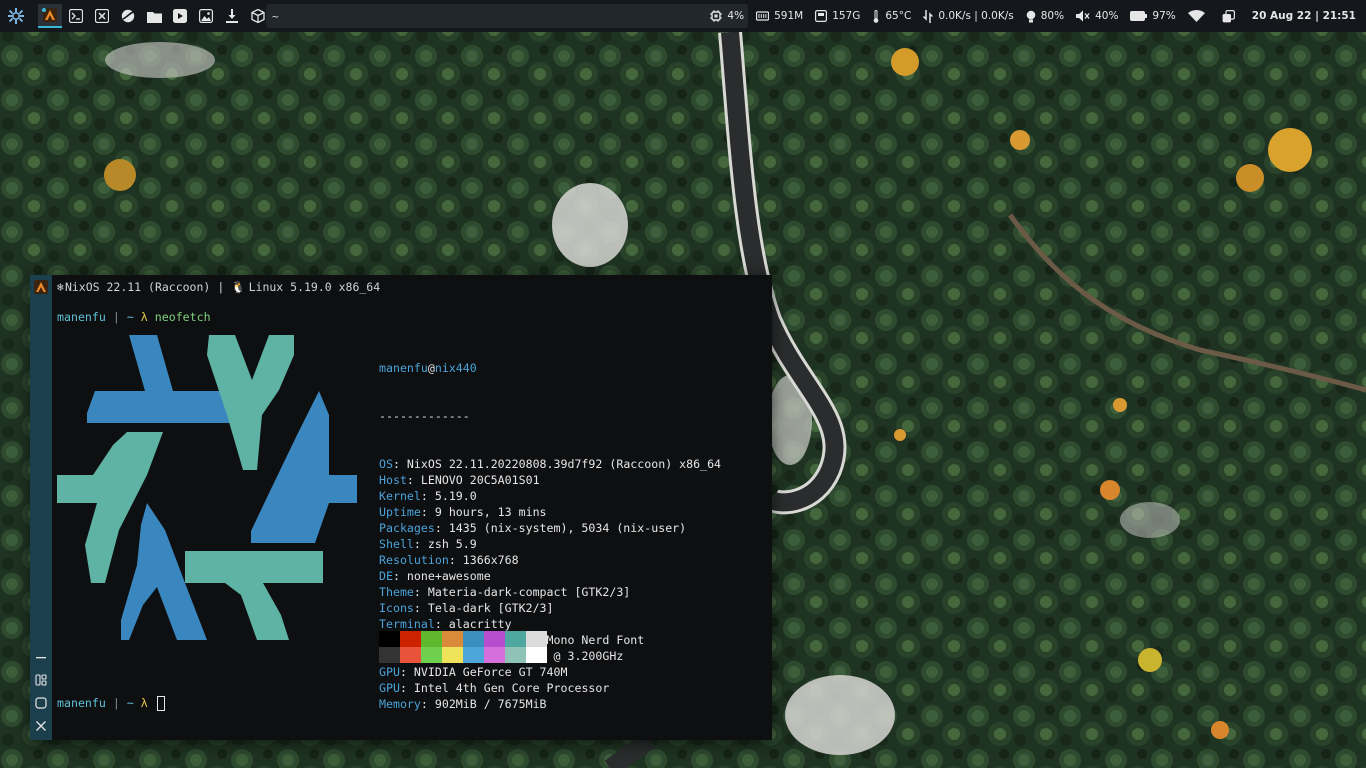 The height and width of the screenshot is (768, 1366). Describe the element at coordinates (130, 317) in the screenshot. I see `prompt-directory: ~` at that location.